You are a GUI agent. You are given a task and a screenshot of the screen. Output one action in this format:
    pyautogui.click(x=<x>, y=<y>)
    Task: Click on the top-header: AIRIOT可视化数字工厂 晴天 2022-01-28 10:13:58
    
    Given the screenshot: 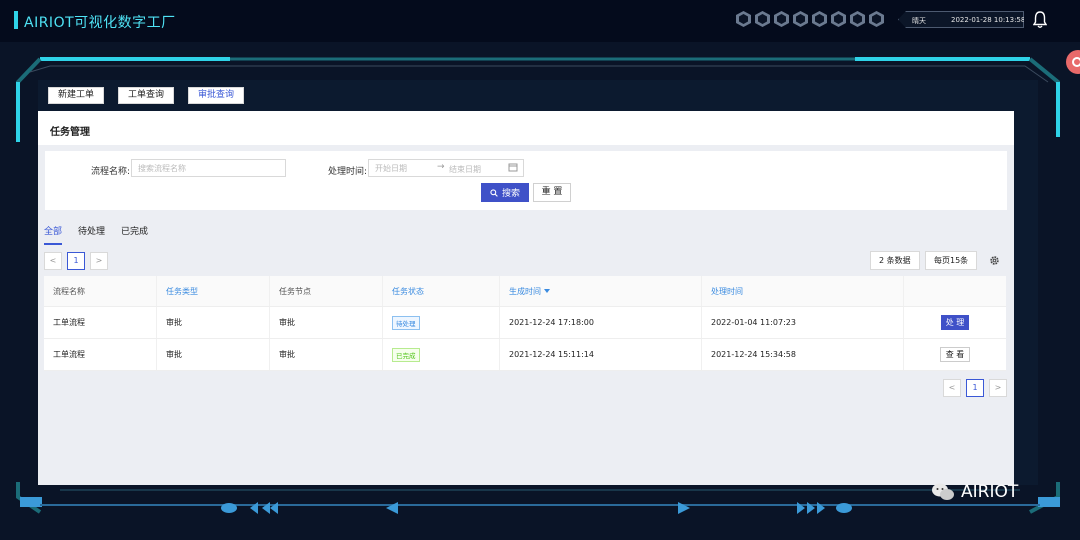 What is the action you would take?
    pyautogui.click(x=540, y=21)
    